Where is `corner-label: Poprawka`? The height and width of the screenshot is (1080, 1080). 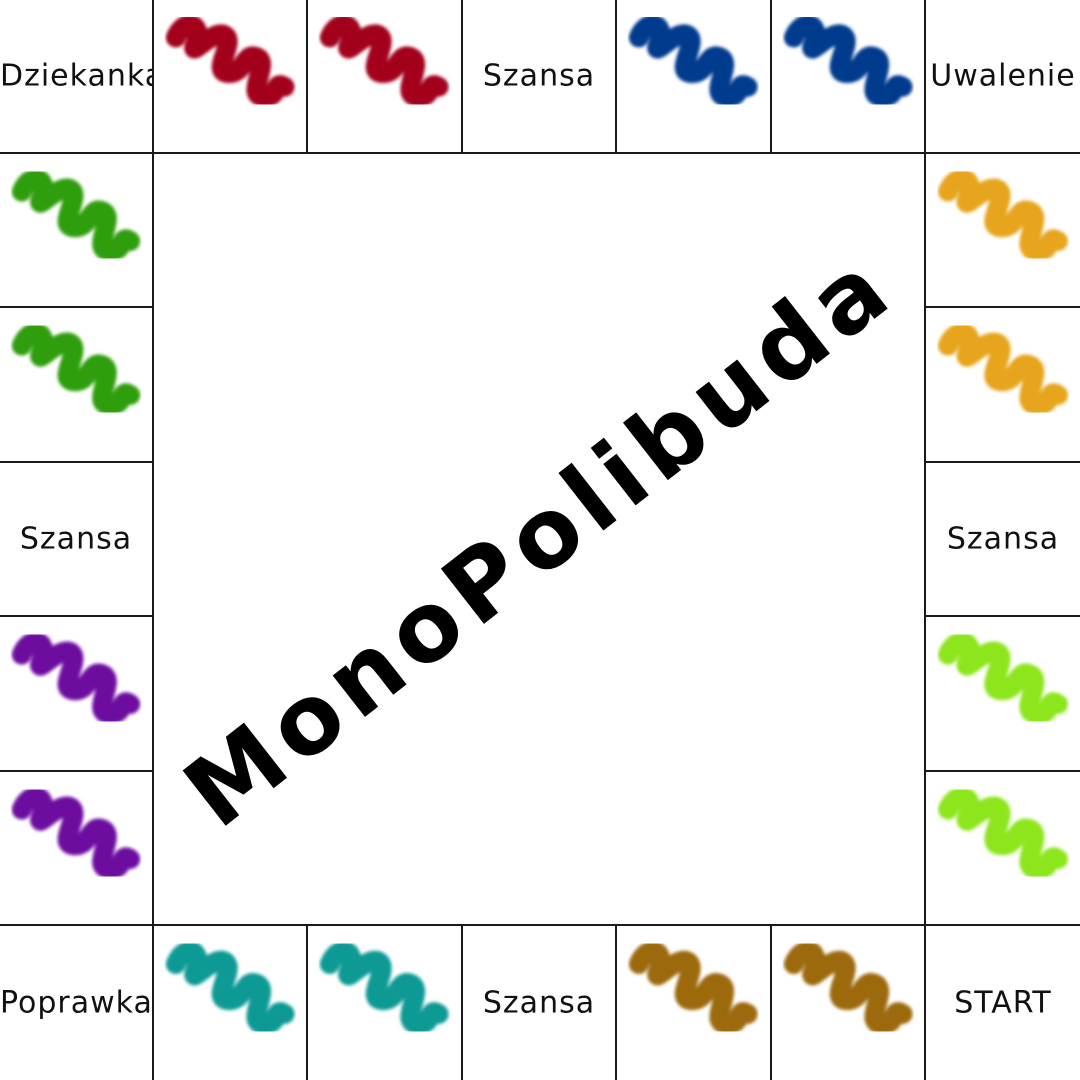
corner-label: Poprawka is located at coordinates (76, 1003).